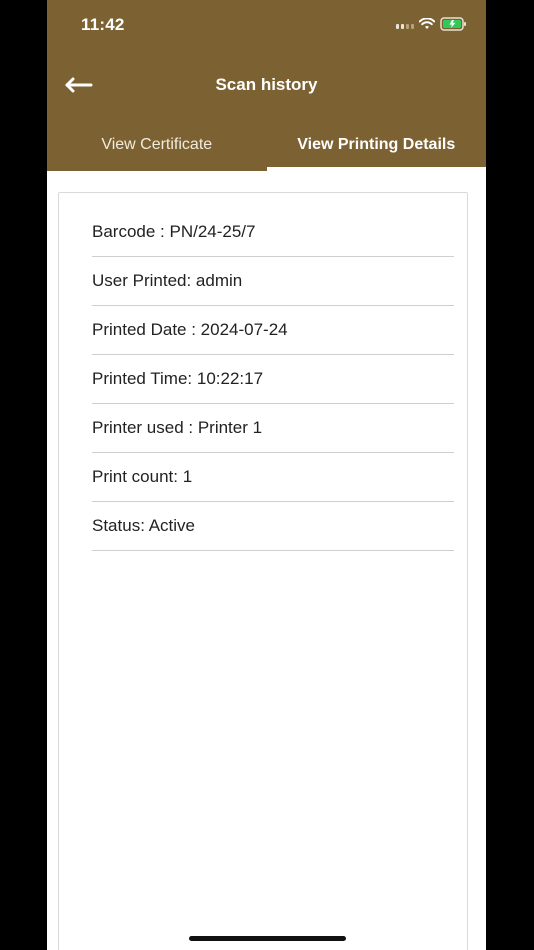  Describe the element at coordinates (273, 526) in the screenshot. I see `detail-status: Status: Active` at that location.